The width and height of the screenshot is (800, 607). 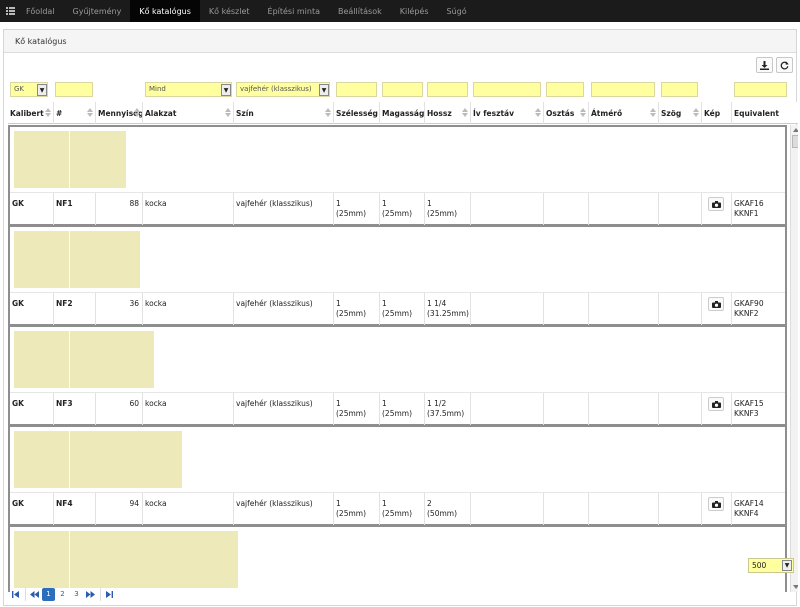 What do you see at coordinates (679, 89) in the screenshot?
I see `filter-szog-input` at bounding box center [679, 89].